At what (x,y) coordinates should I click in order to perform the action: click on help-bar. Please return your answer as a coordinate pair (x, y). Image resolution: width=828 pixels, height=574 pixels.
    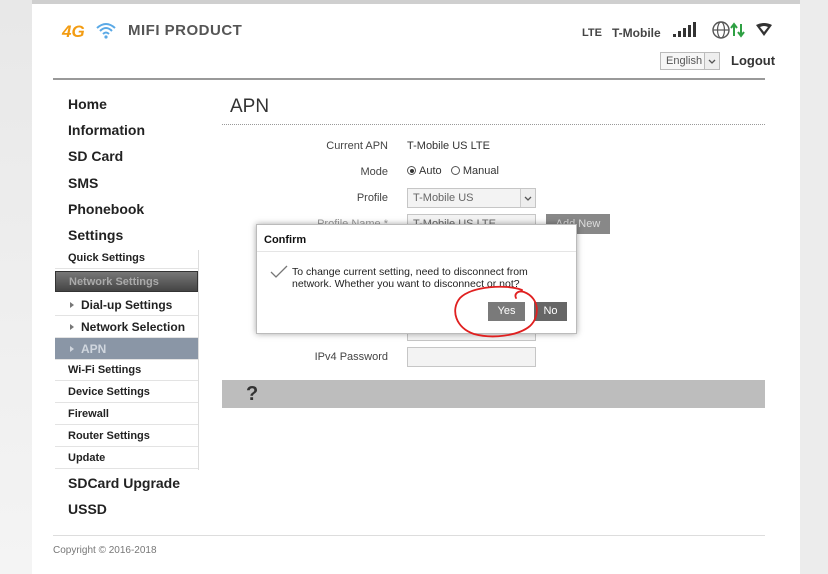
    Looking at the image, I should click on (493, 394).